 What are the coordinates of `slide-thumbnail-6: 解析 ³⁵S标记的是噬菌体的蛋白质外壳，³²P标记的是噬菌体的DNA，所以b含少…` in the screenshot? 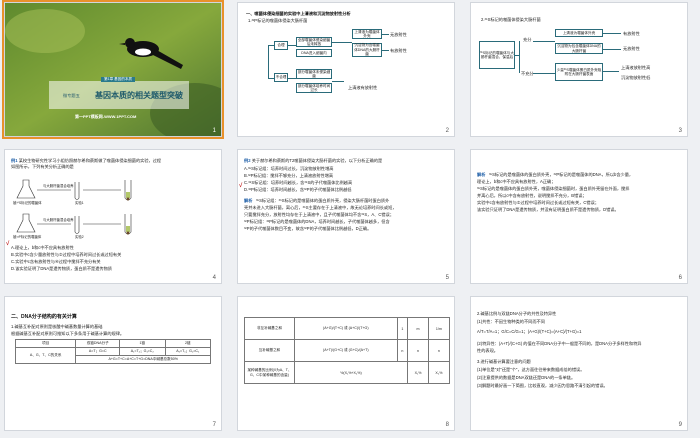 It's located at (579, 216).